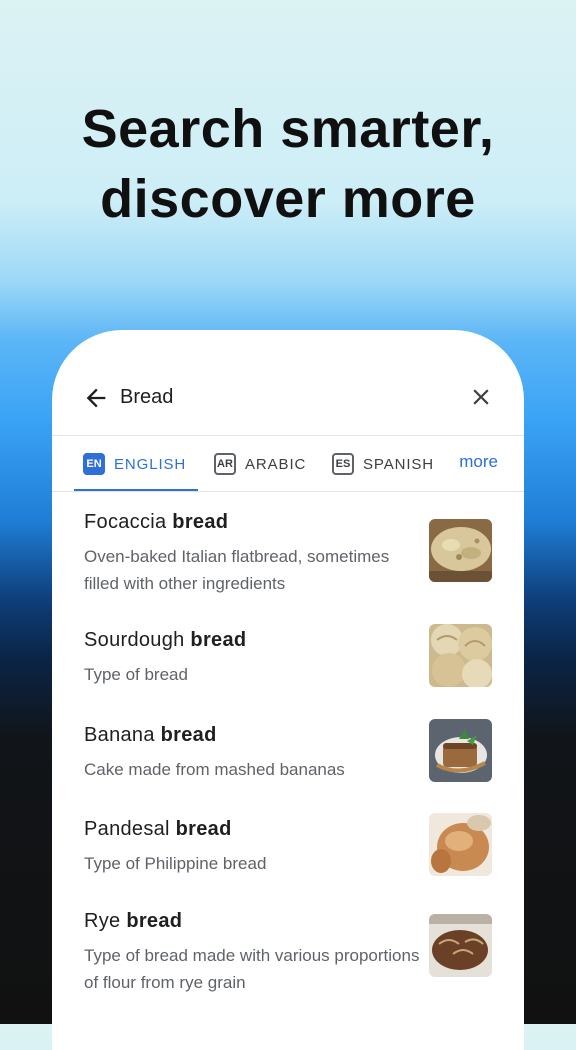 The height and width of the screenshot is (1050, 576). I want to click on language-code-badge: ES, so click(343, 464).